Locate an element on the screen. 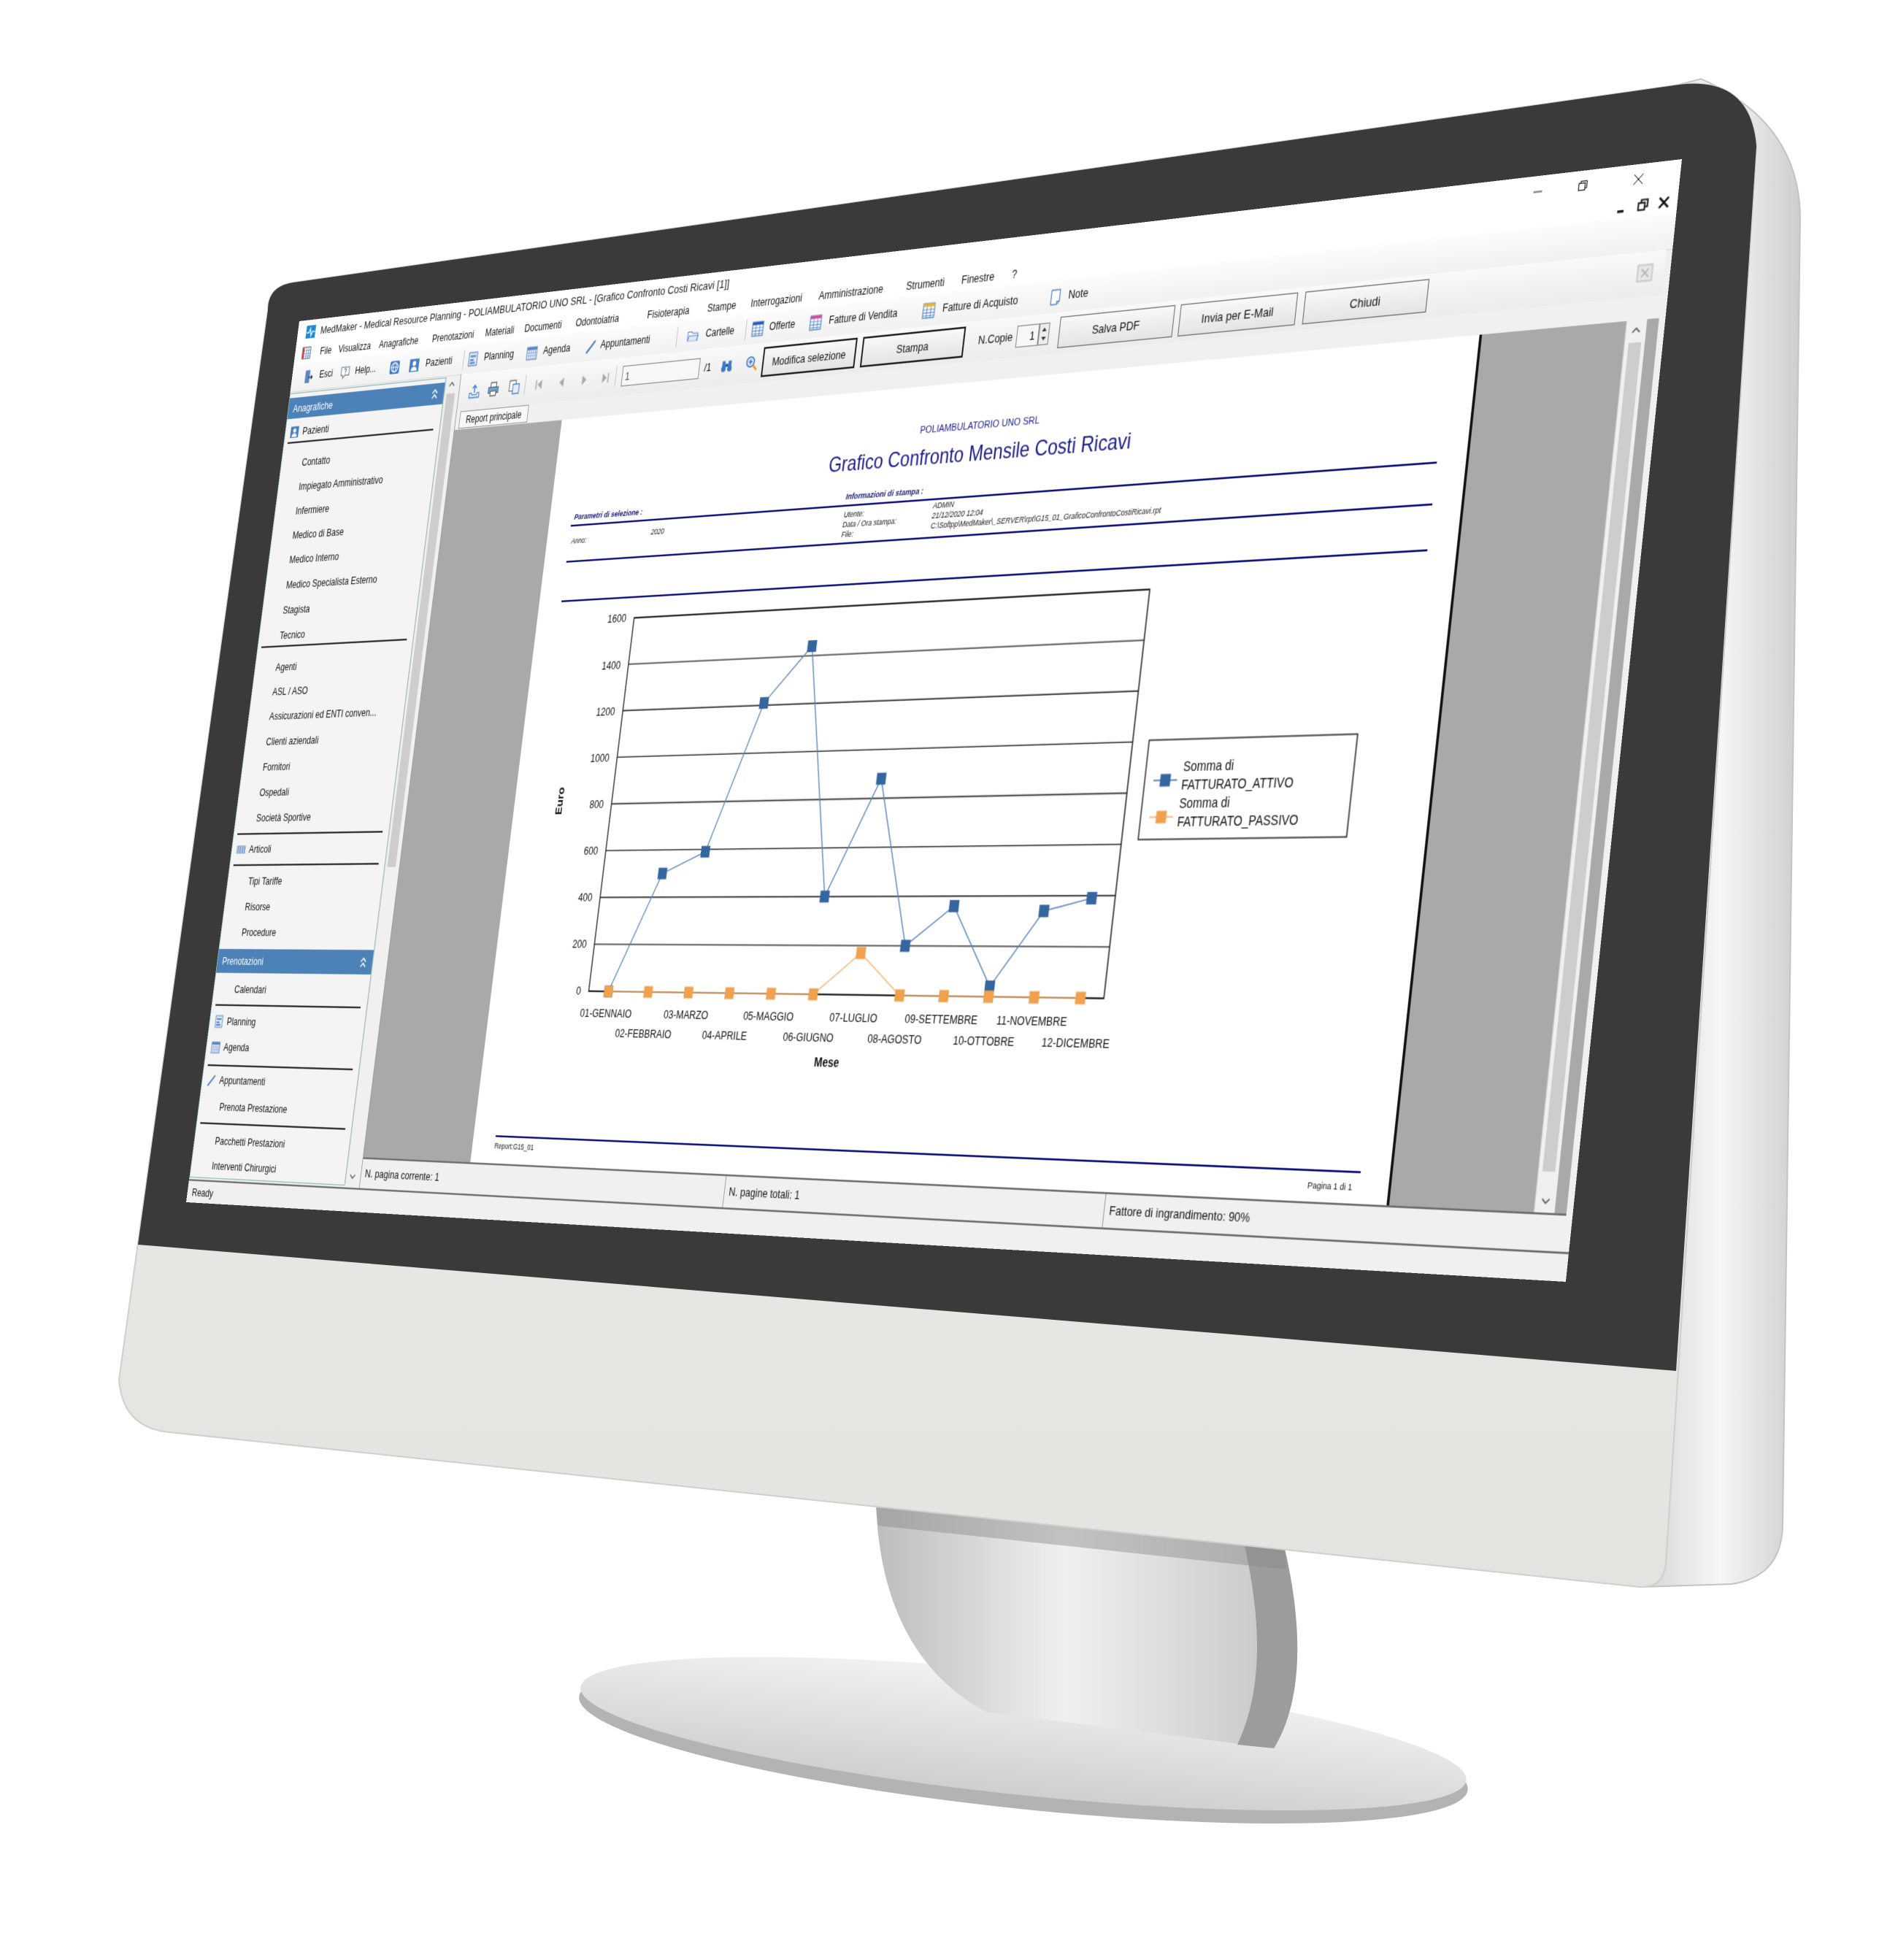 Image resolution: width=1898 pixels, height=1960 pixels. sidebar-item-medico-di-base: Medico di Base is located at coordinates (349, 532).